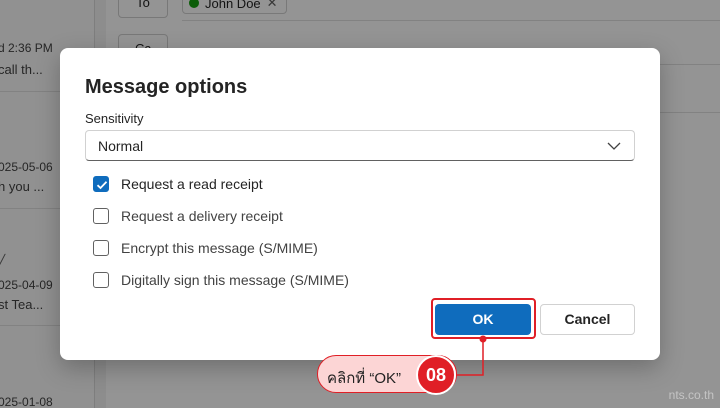 This screenshot has width=720, height=408. Describe the element at coordinates (691, 395) in the screenshot. I see `watermark: nts.co.th` at that location.